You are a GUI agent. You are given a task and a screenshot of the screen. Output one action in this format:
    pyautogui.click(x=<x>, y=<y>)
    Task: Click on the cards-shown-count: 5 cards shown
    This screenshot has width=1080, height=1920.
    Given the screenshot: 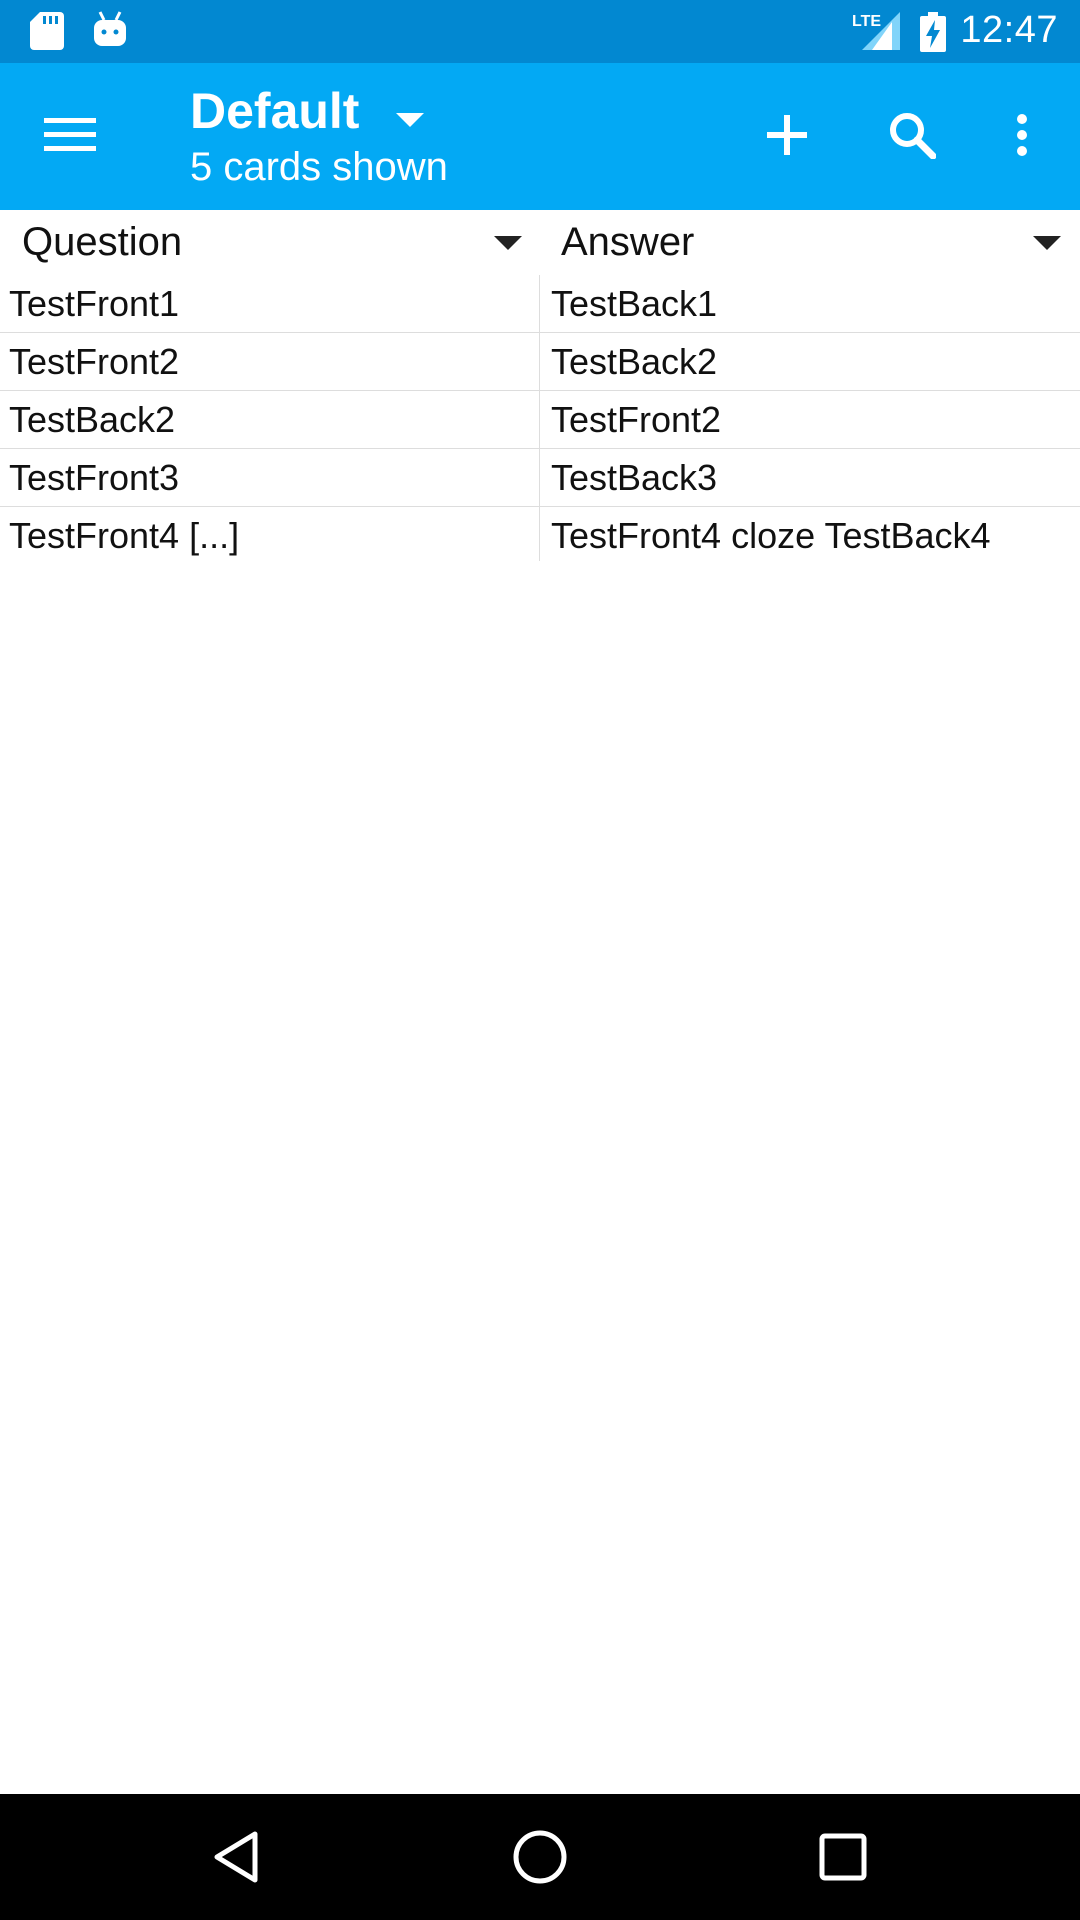 What is the action you would take?
    pyautogui.click(x=319, y=167)
    